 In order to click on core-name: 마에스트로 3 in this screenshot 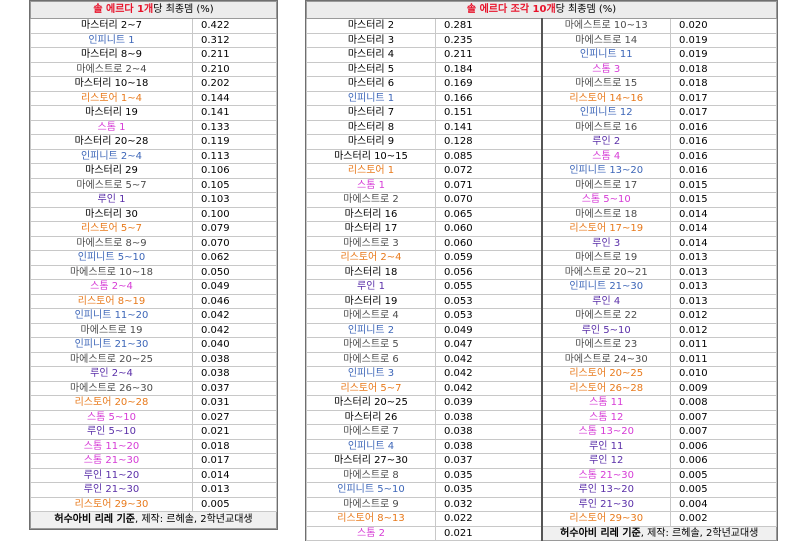, I will do `click(371, 243)`.